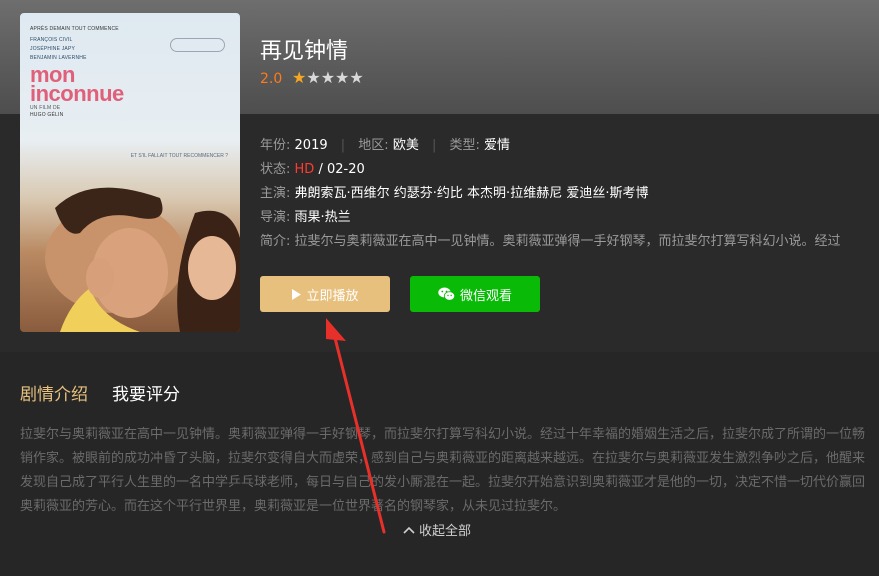 The width and height of the screenshot is (879, 576). What do you see at coordinates (45, 108) in the screenshot?
I see `poster-film-by: UN FILM DE` at bounding box center [45, 108].